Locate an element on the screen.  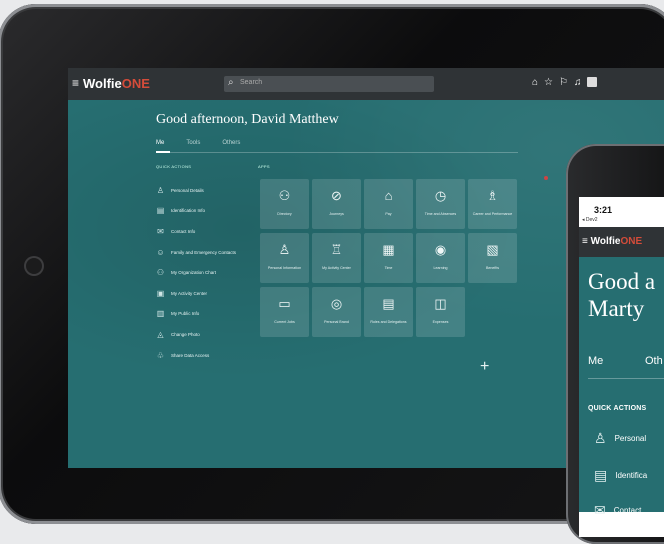
phone-top-bar: ≡ WolfieONE is located at coordinates (621, 242).